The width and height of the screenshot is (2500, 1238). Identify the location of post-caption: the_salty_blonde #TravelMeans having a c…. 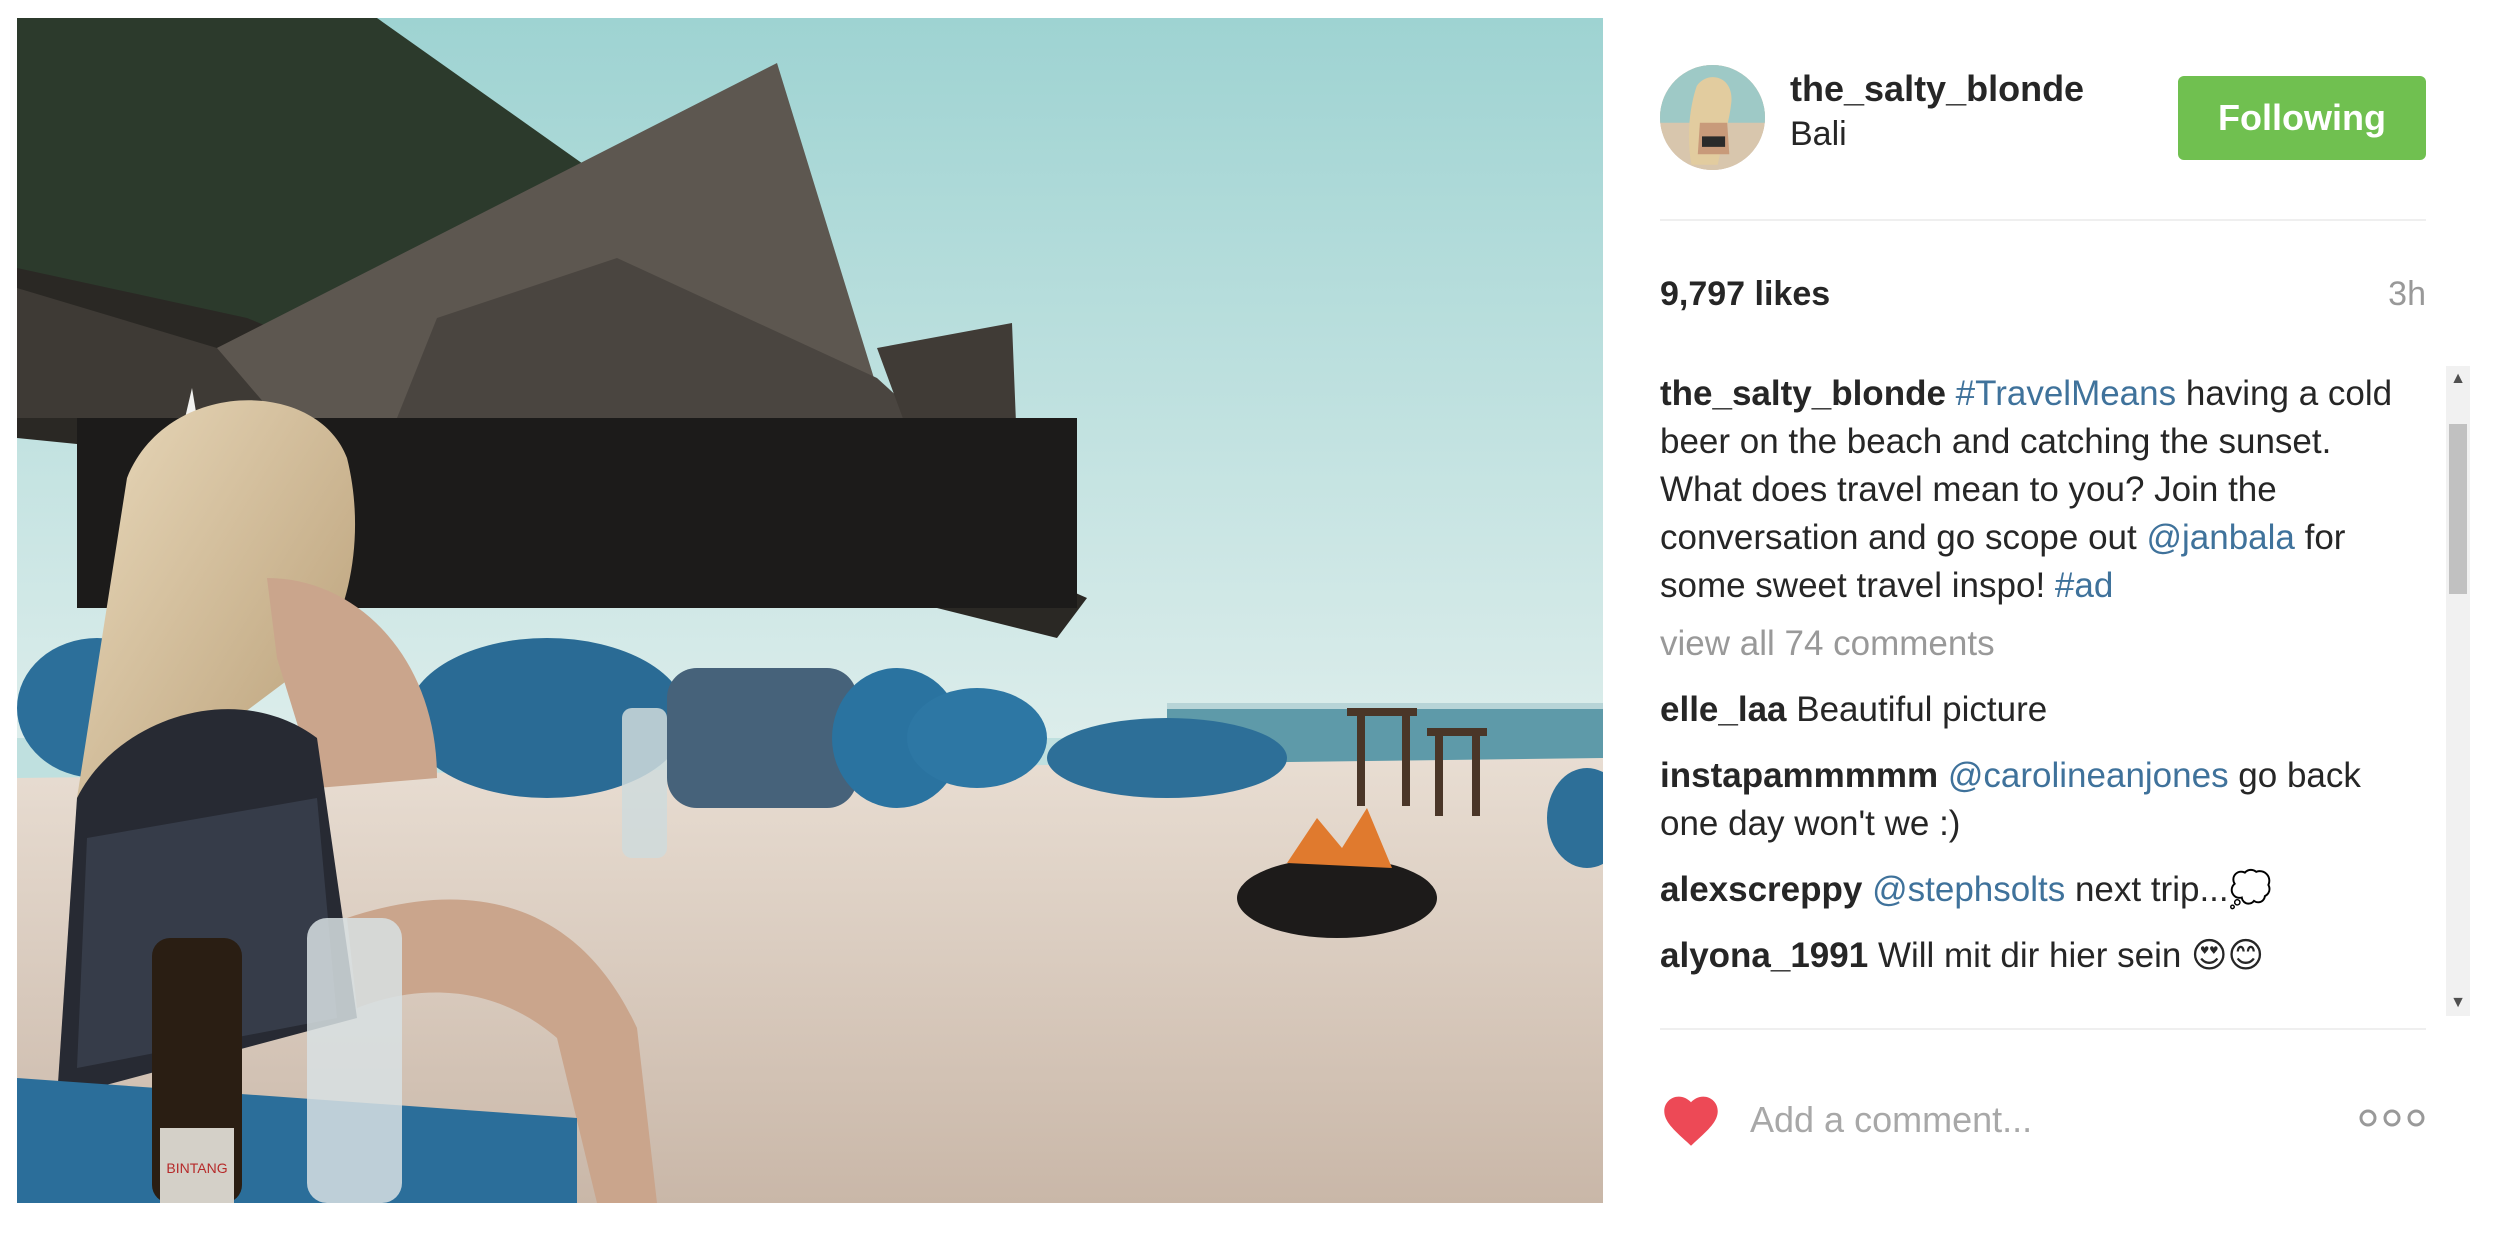
(2040, 490).